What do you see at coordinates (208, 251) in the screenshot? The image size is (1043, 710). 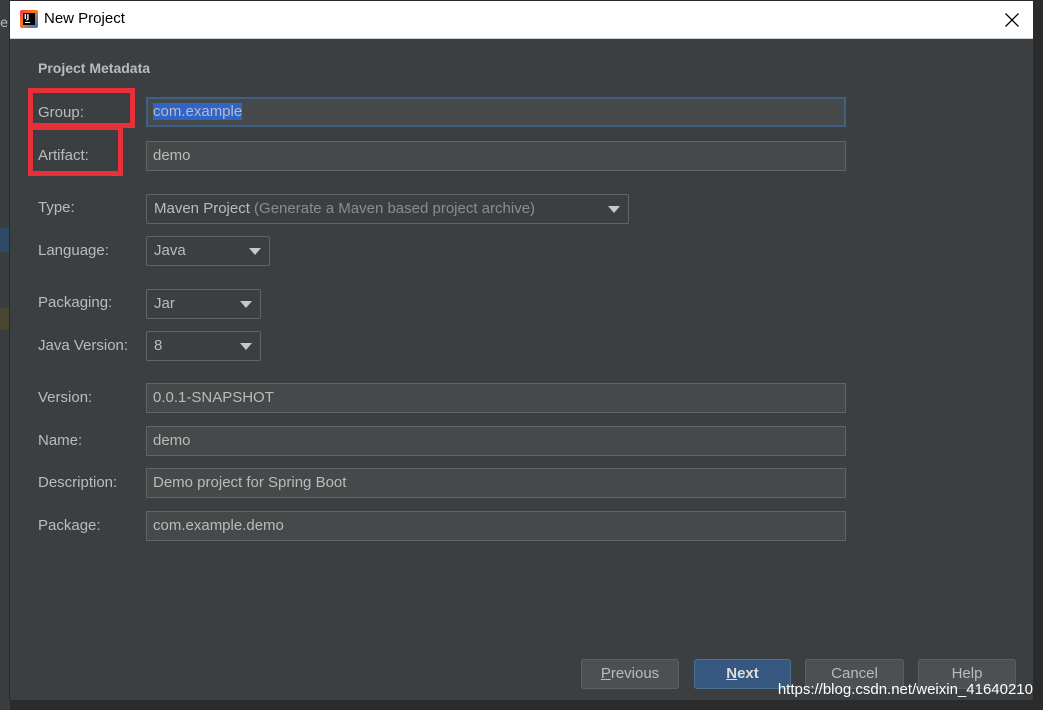 I see `language-dropdown: Java` at bounding box center [208, 251].